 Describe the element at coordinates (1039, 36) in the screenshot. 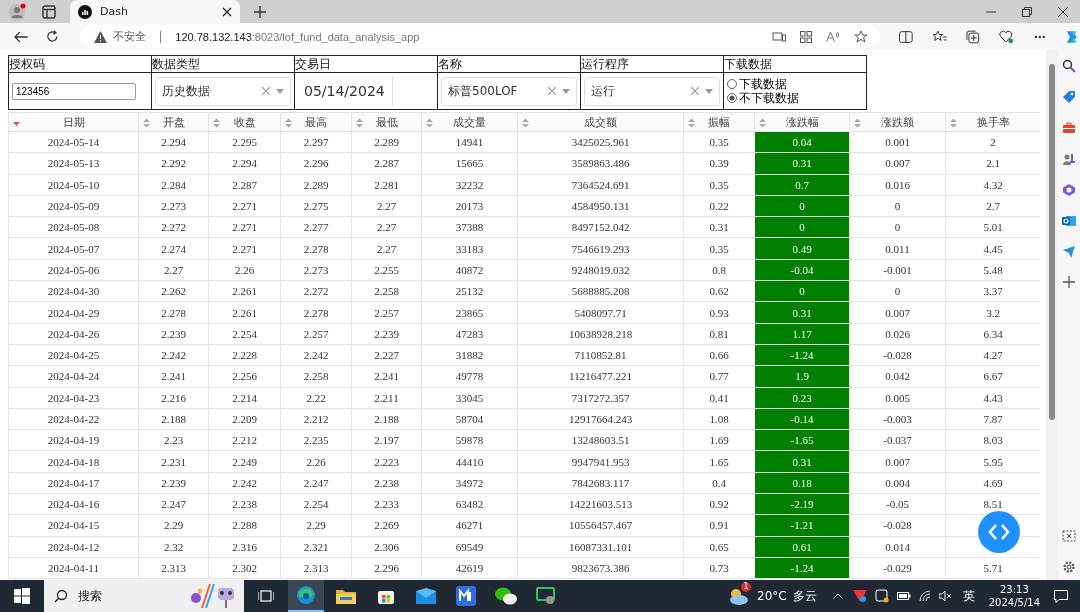

I see `more-icon` at that location.